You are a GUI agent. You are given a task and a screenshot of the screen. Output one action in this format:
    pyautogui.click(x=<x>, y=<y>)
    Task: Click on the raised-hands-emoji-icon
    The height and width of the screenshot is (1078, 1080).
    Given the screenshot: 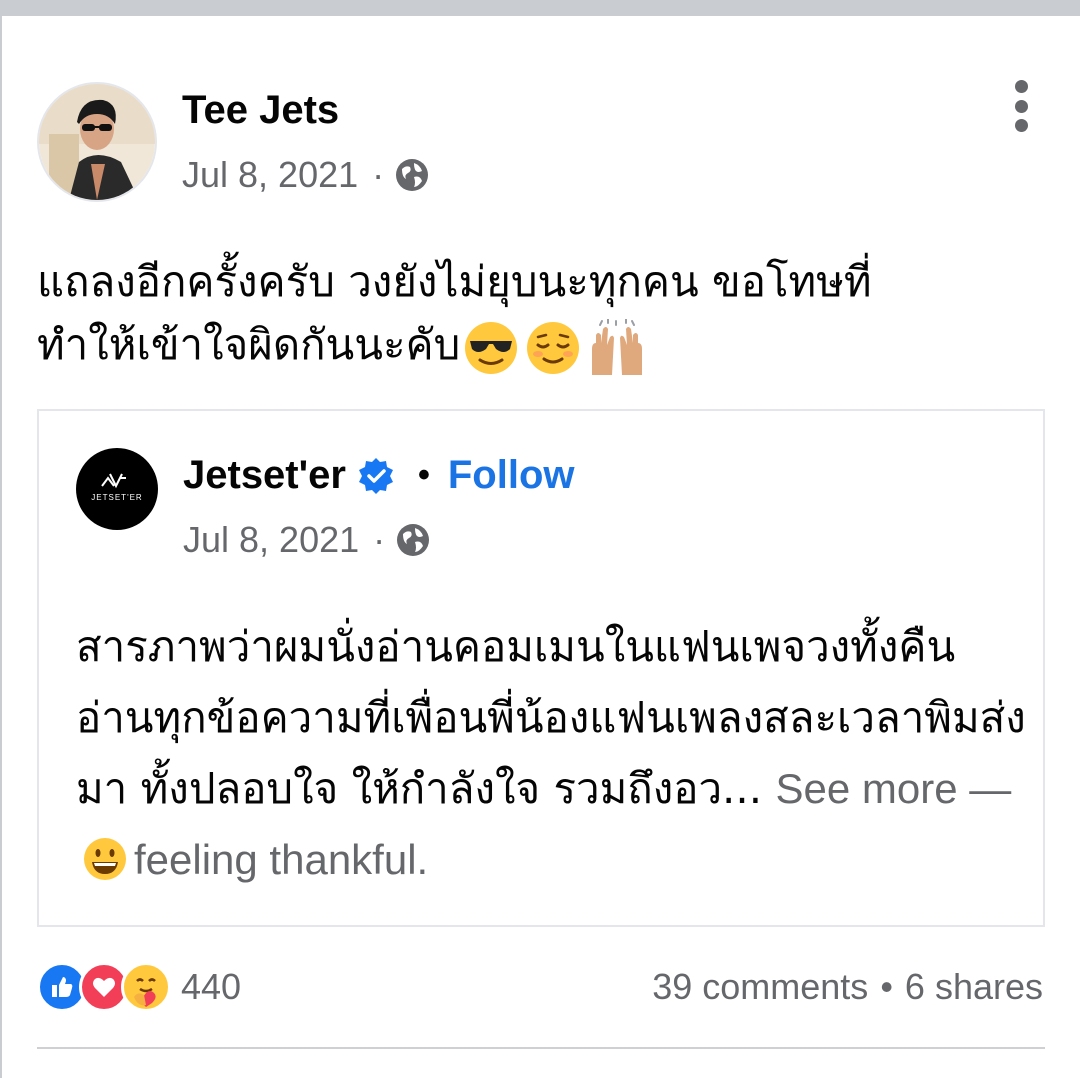 What is the action you would take?
    pyautogui.click(x=617, y=346)
    